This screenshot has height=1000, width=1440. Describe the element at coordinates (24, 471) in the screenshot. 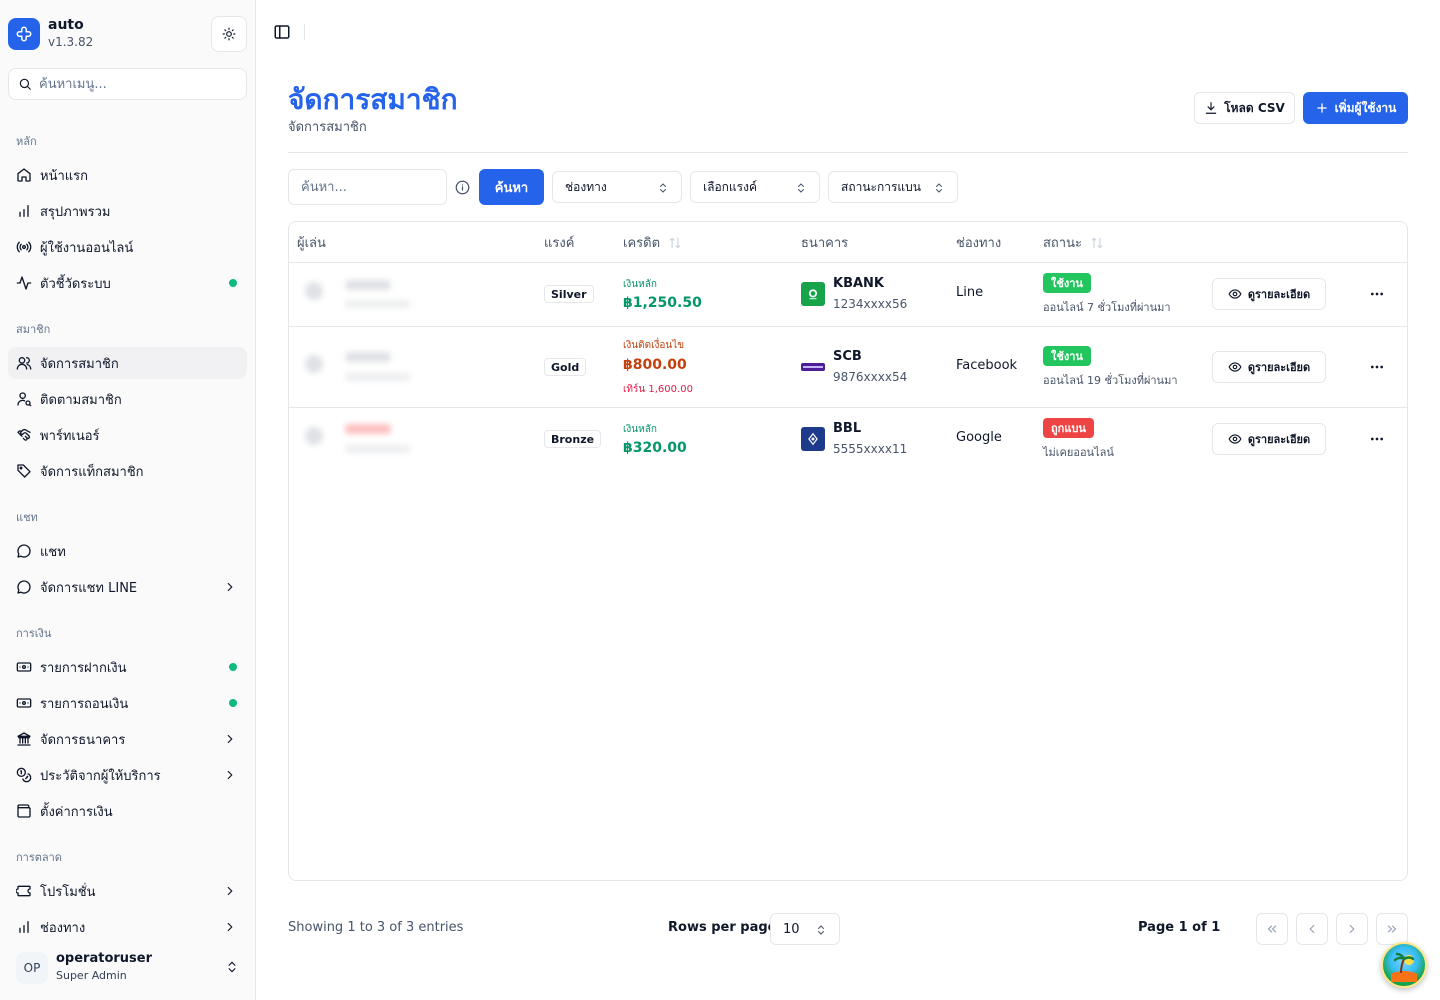

I see `tag-icon` at that location.